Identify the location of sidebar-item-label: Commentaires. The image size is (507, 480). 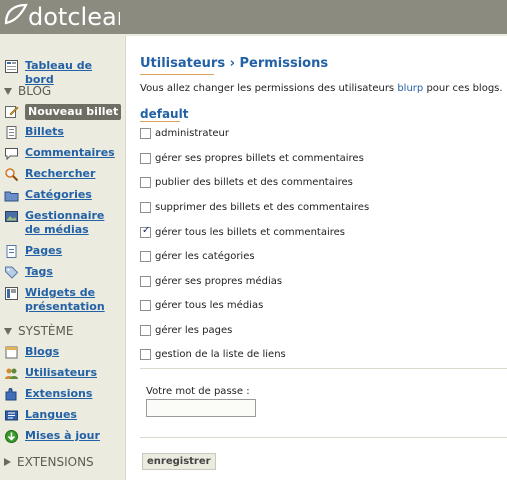
(70, 153).